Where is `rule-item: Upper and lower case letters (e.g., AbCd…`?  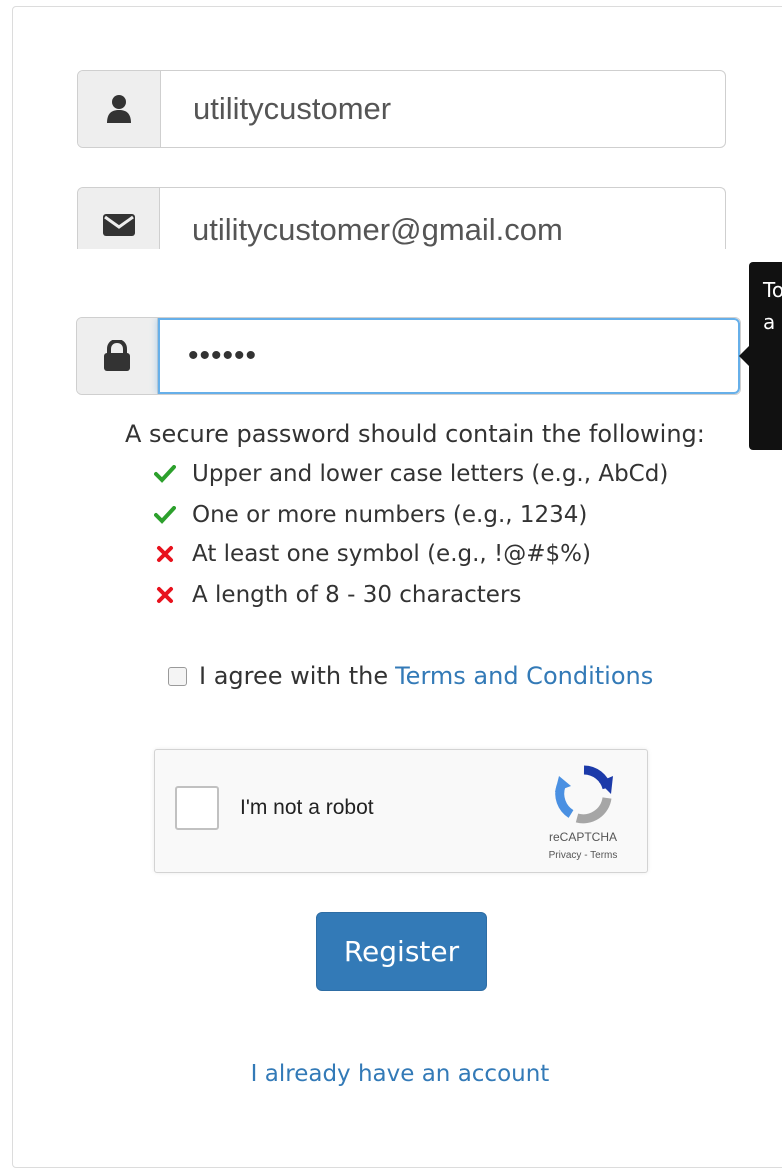
rule-item: Upper and lower case letters (e.g., AbCd… is located at coordinates (410, 474).